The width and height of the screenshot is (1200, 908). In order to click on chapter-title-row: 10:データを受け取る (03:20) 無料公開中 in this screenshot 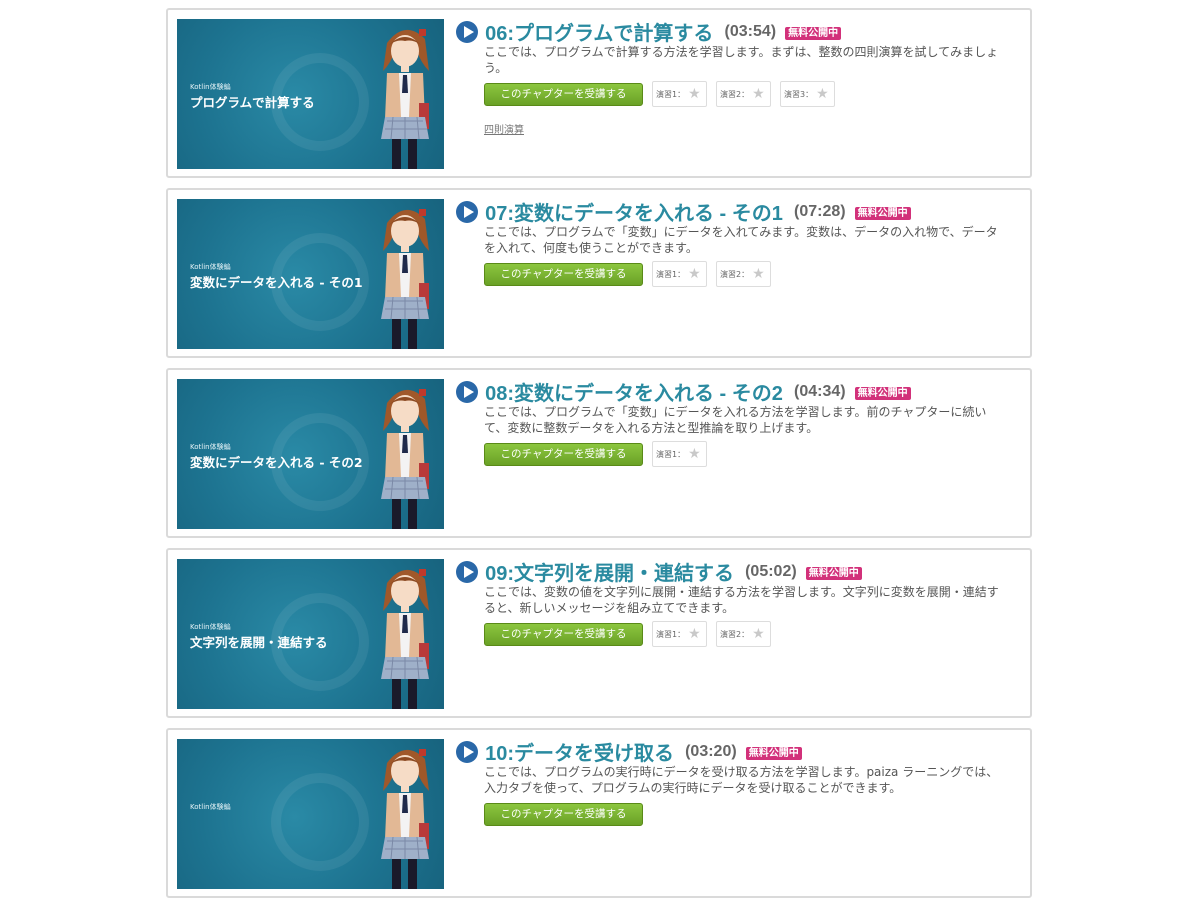, I will do `click(736, 751)`.